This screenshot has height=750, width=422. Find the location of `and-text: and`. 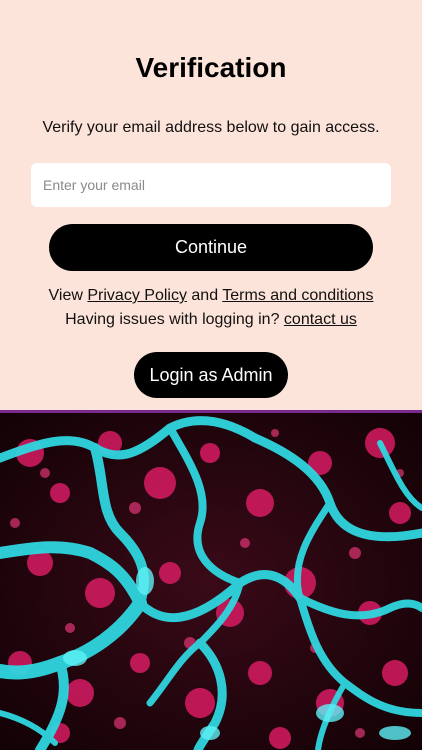

and-text: and is located at coordinates (205, 295).